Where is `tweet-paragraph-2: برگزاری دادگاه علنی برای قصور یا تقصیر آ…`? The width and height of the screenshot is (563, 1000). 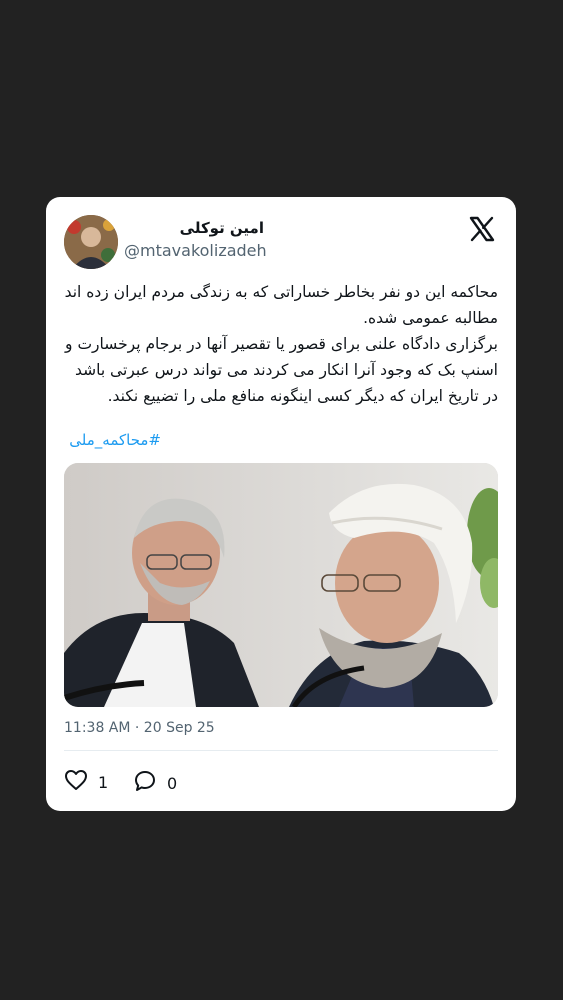
tweet-paragraph-2: برگزاری دادگاه علنی برای قصور یا تقصیر آ… is located at coordinates (281, 370).